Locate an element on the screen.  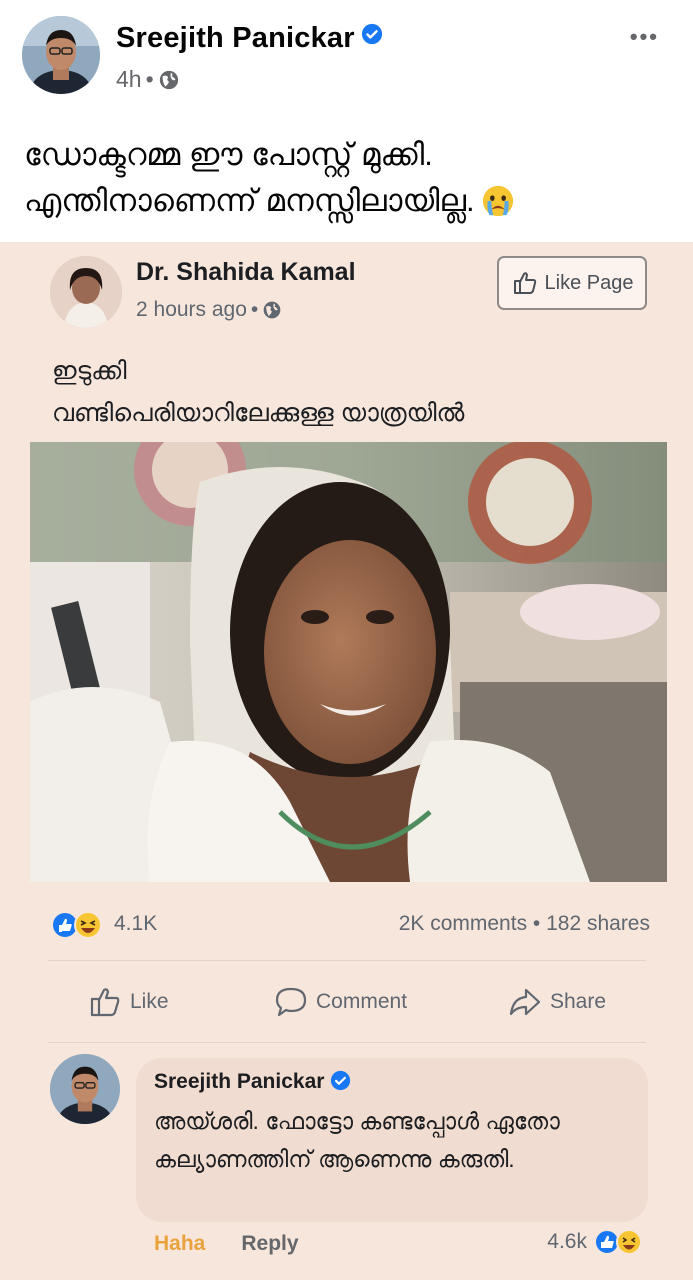
comment-reaction-count: 4.6k is located at coordinates (567, 1241).